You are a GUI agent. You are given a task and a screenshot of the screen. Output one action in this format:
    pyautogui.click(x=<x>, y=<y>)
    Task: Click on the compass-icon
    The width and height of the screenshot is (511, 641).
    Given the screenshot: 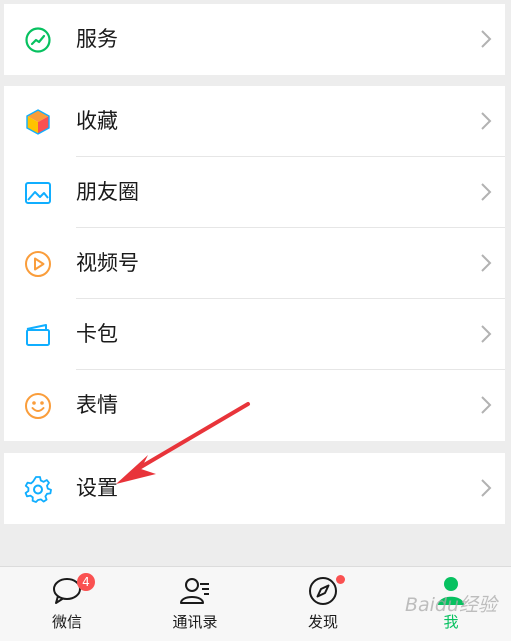 What is the action you would take?
    pyautogui.click(x=323, y=591)
    